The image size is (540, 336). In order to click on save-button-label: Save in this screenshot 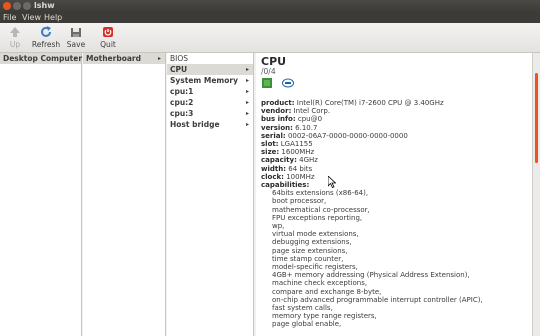, I will do `click(76, 44)`.